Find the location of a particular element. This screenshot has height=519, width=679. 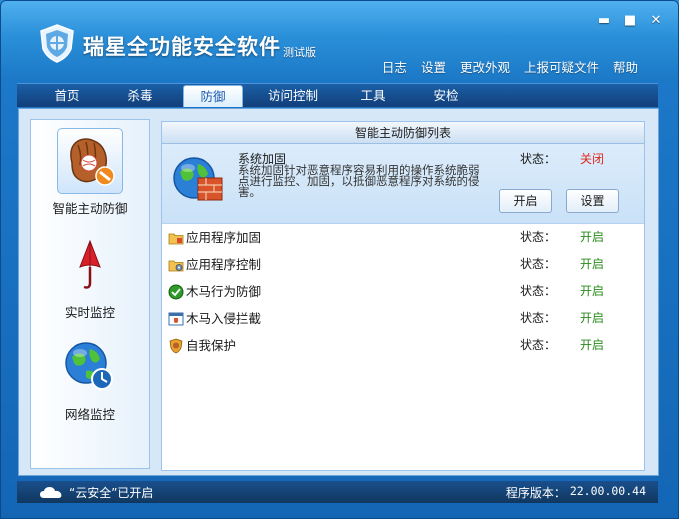

umbrella-icon is located at coordinates (90, 264).